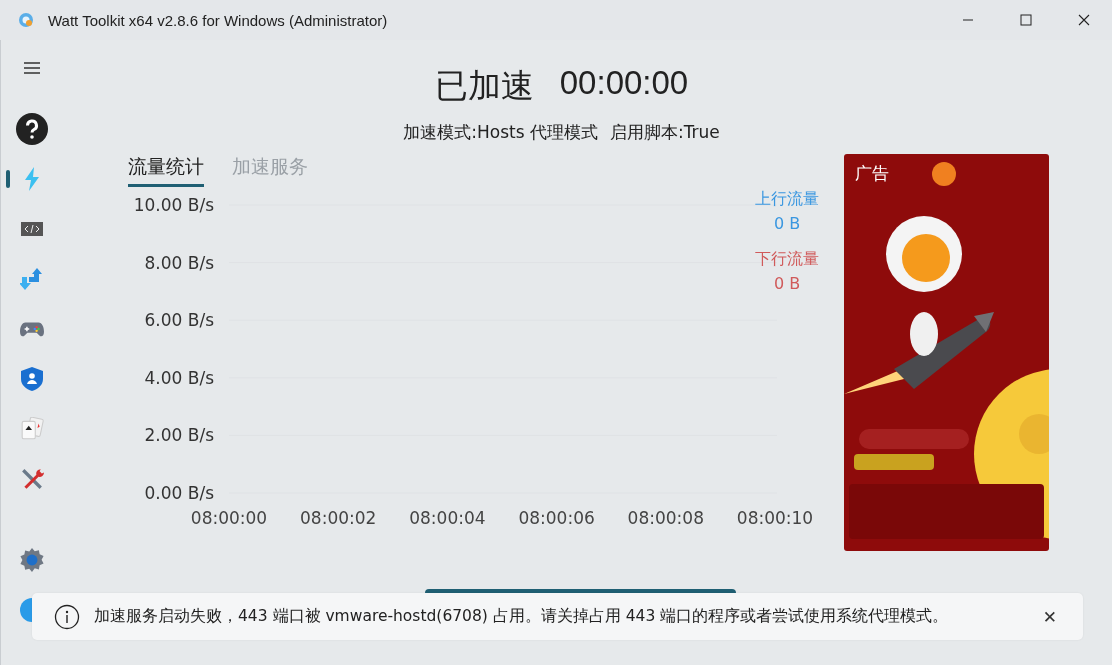  Describe the element at coordinates (556, 518) in the screenshot. I see `x-tick-label: 08:00:06` at that location.